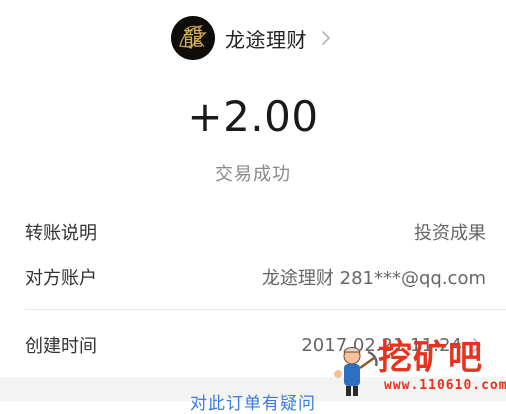 The height and width of the screenshot is (414, 506). What do you see at coordinates (373, 278) in the screenshot?
I see `account-value: 龙途理财 281***@qq.com` at bounding box center [373, 278].